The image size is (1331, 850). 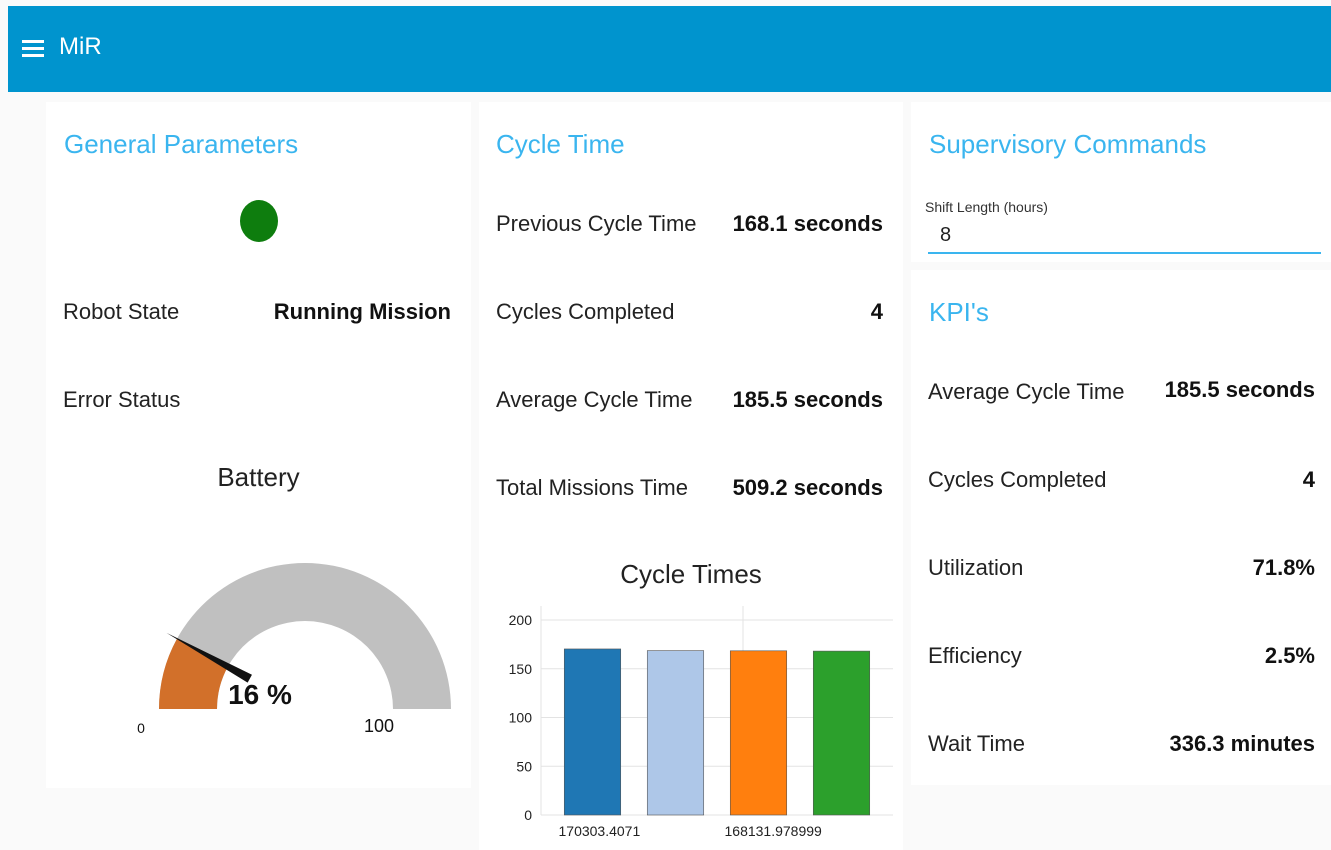 I want to click on kpi-row-label: Wait Time, so click(x=976, y=743).